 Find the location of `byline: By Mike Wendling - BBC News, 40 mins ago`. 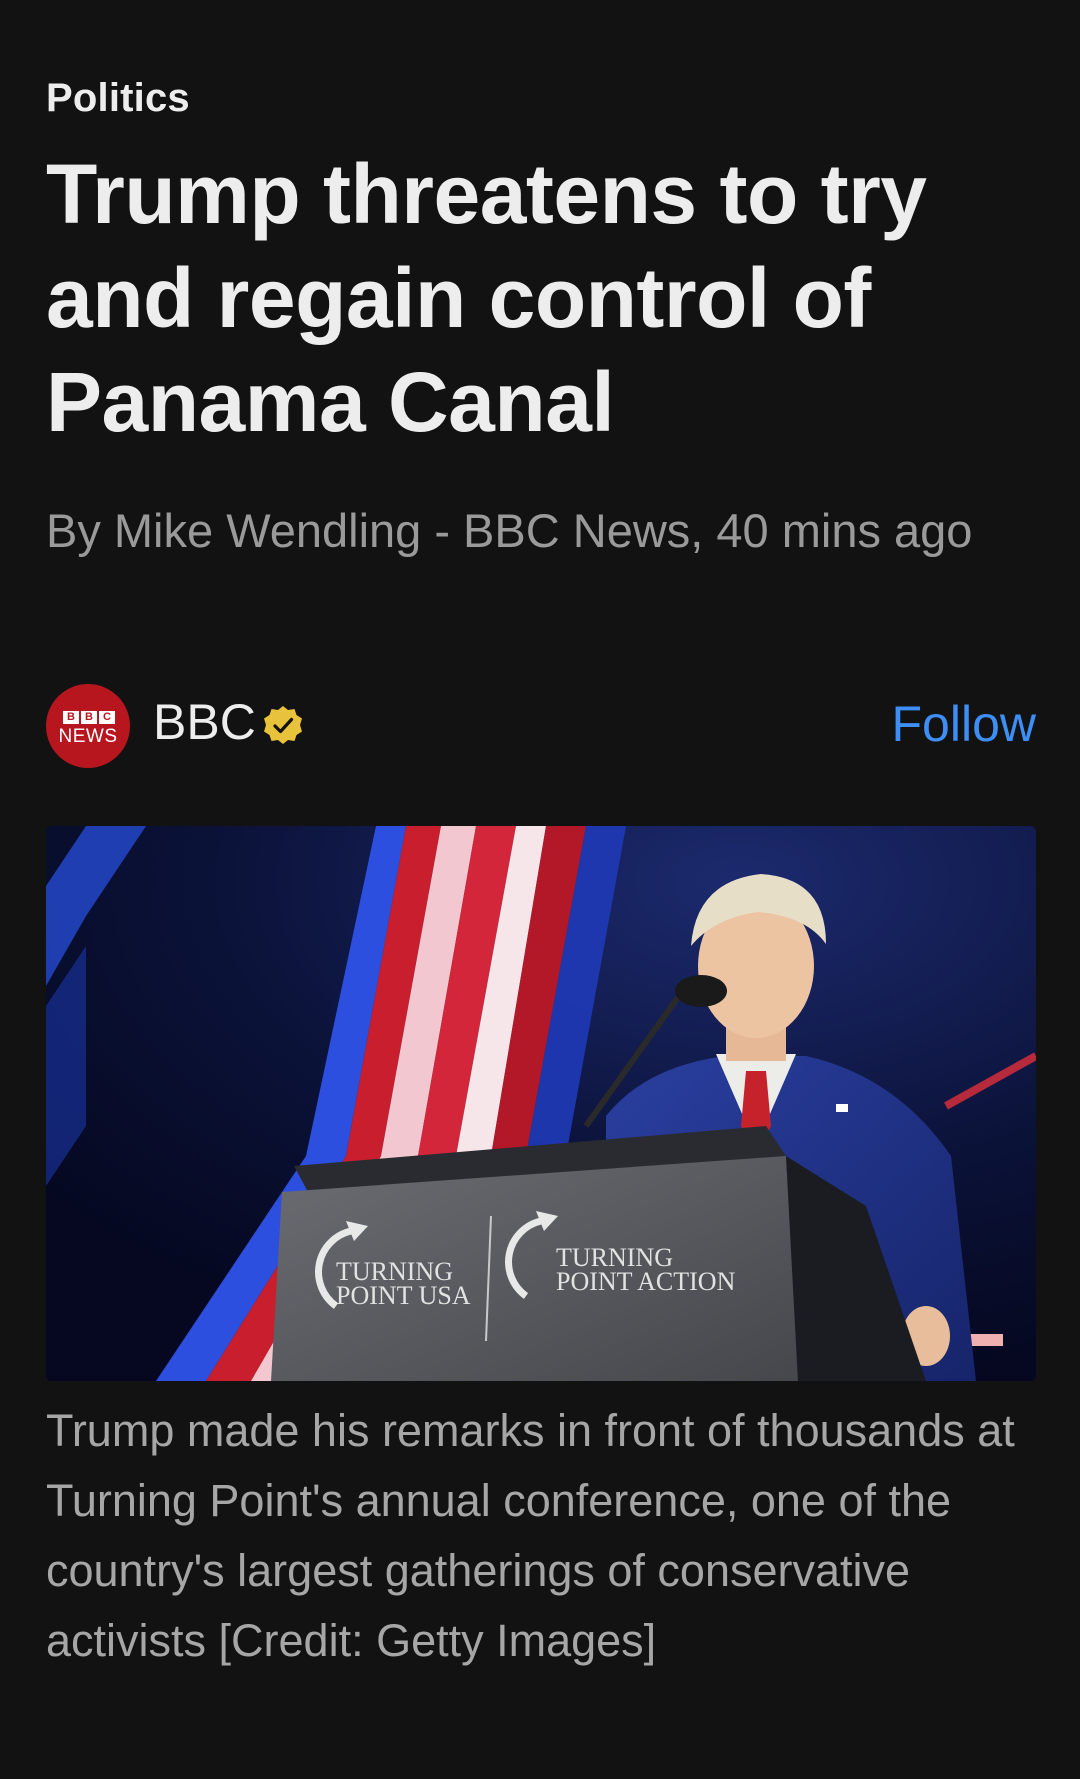

byline: By Mike Wendling - BBC News, 40 mins ago is located at coordinates (509, 530).